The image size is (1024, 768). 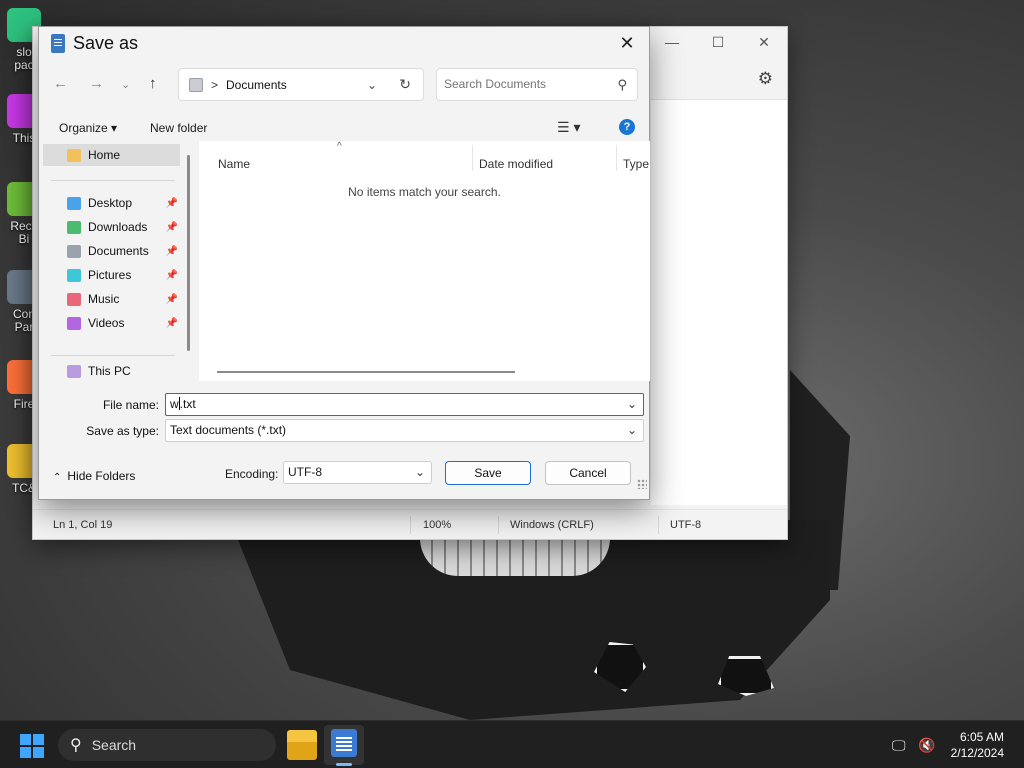 I want to click on encoding-value: UTF-8, so click(x=305, y=472).